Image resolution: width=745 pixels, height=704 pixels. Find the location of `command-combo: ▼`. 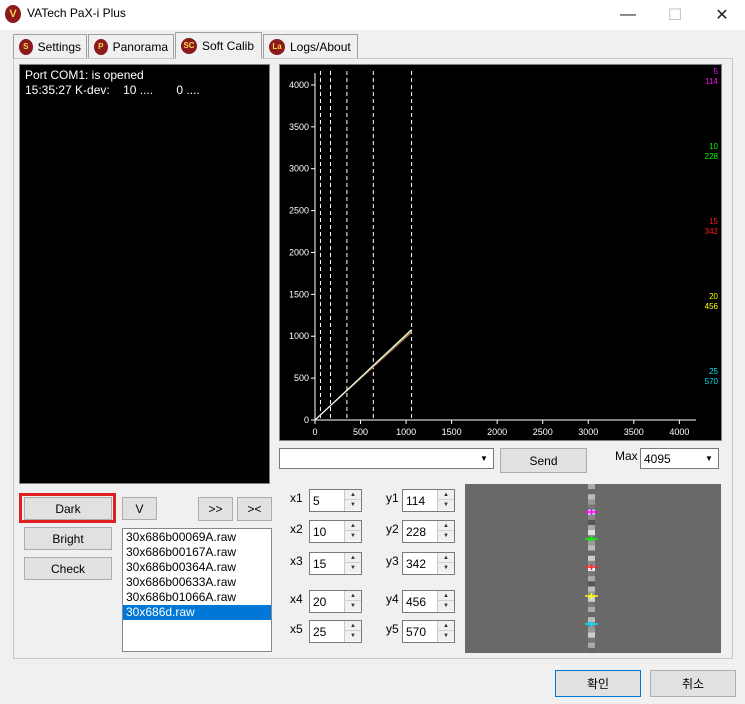

command-combo: ▼ is located at coordinates (386, 458).